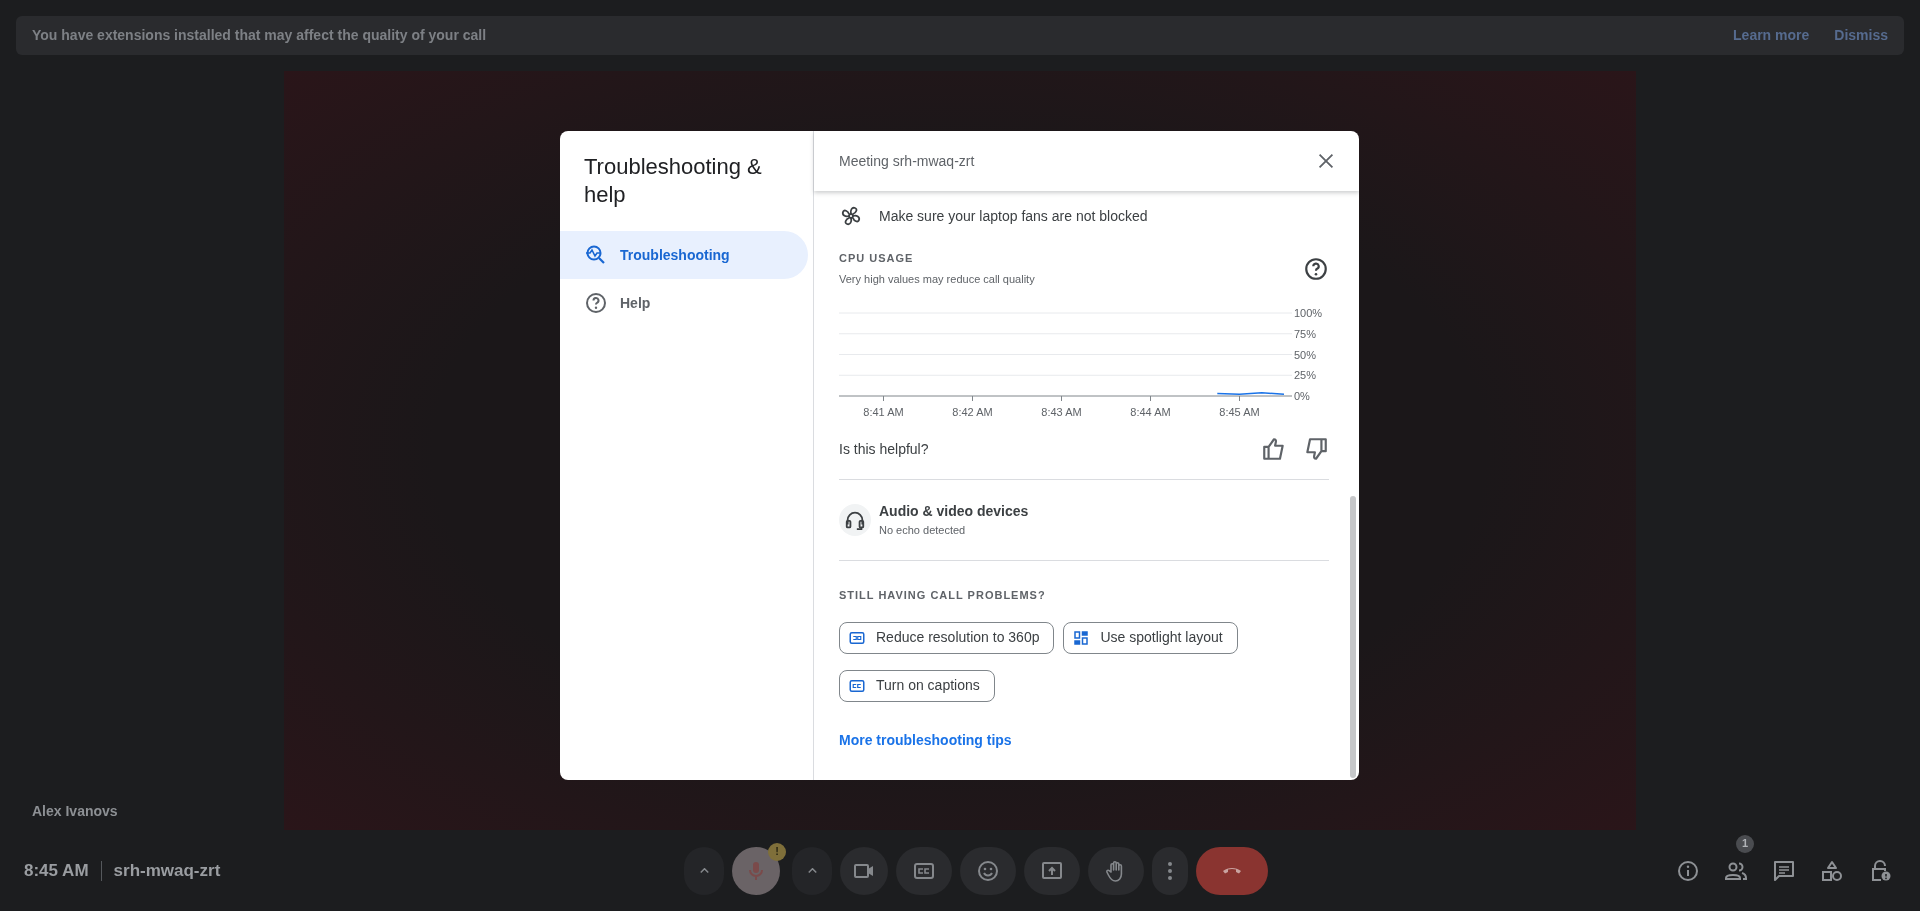 The width and height of the screenshot is (1920, 911). What do you see at coordinates (877, 258) in the screenshot?
I see `section-heading: CPU USAGE` at bounding box center [877, 258].